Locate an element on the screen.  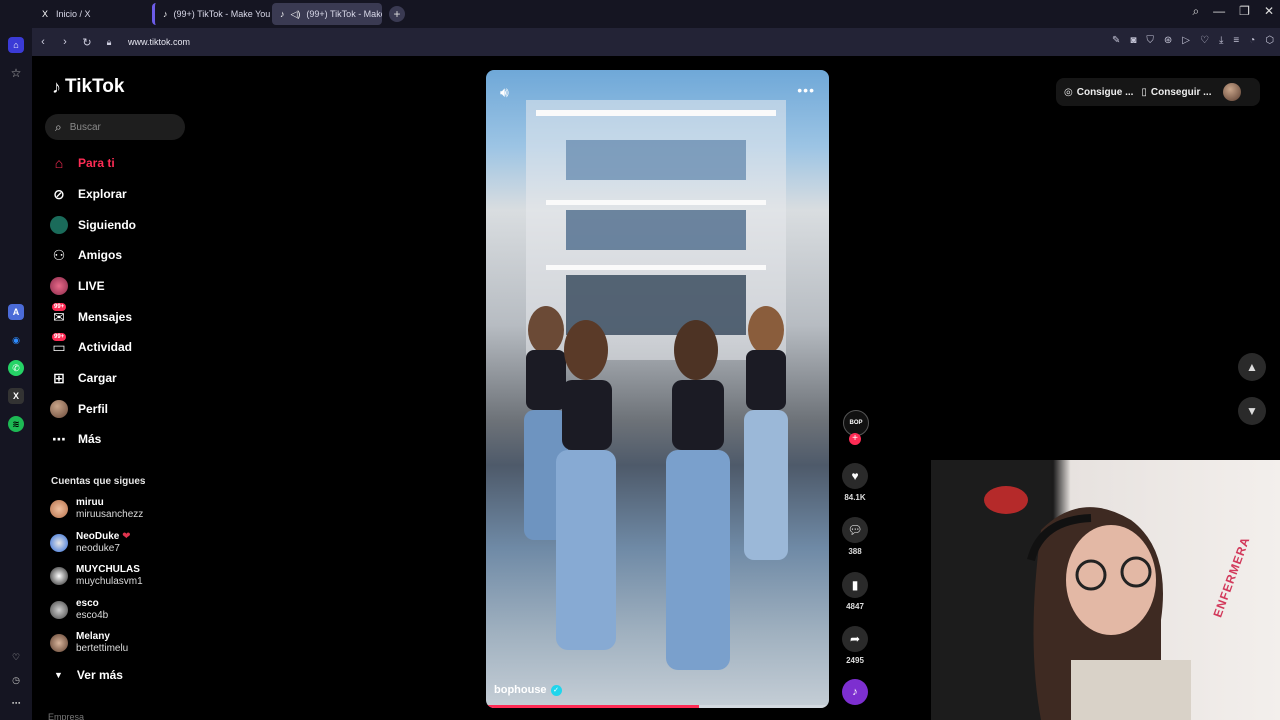
account-name: Melany is located at coordinates (93, 636).